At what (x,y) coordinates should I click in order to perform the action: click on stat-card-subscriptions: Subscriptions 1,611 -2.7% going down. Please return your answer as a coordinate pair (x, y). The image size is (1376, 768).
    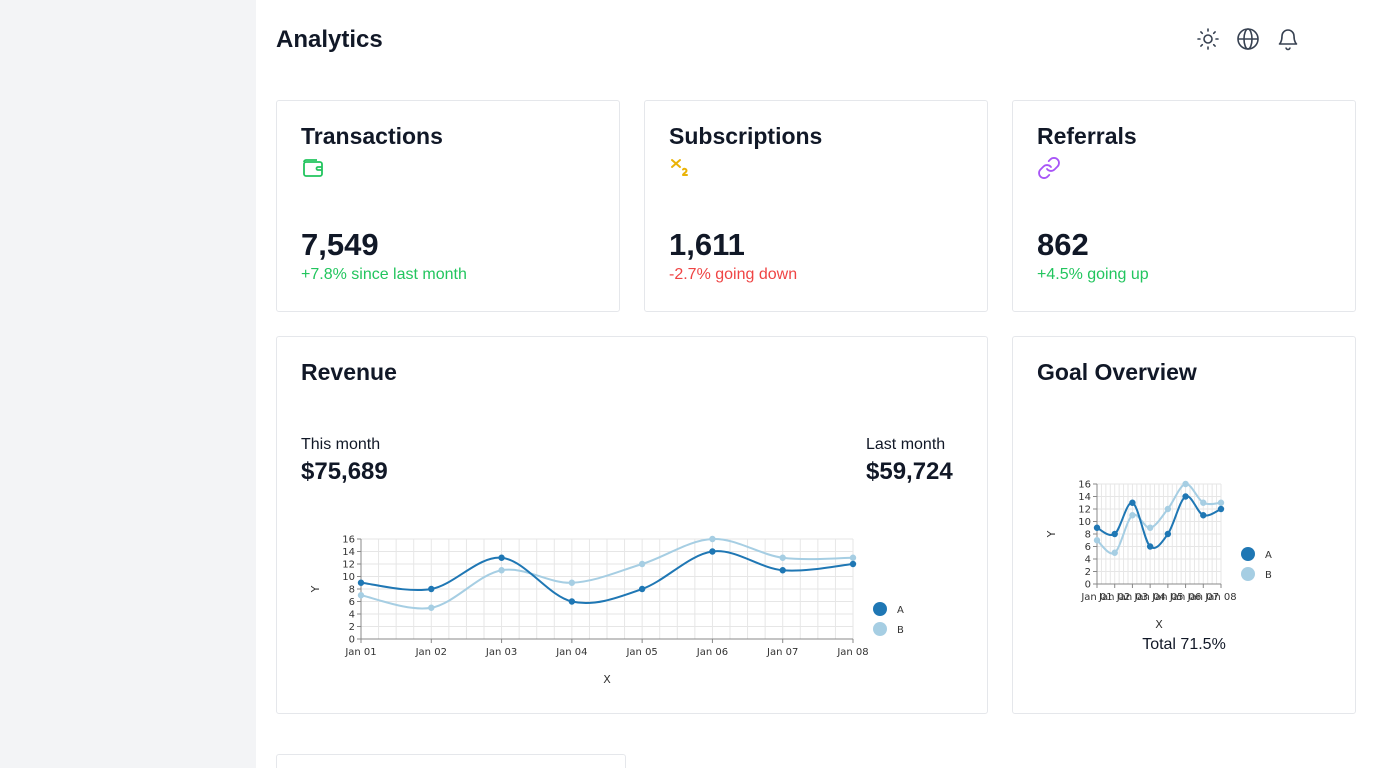
    Looking at the image, I should click on (816, 206).